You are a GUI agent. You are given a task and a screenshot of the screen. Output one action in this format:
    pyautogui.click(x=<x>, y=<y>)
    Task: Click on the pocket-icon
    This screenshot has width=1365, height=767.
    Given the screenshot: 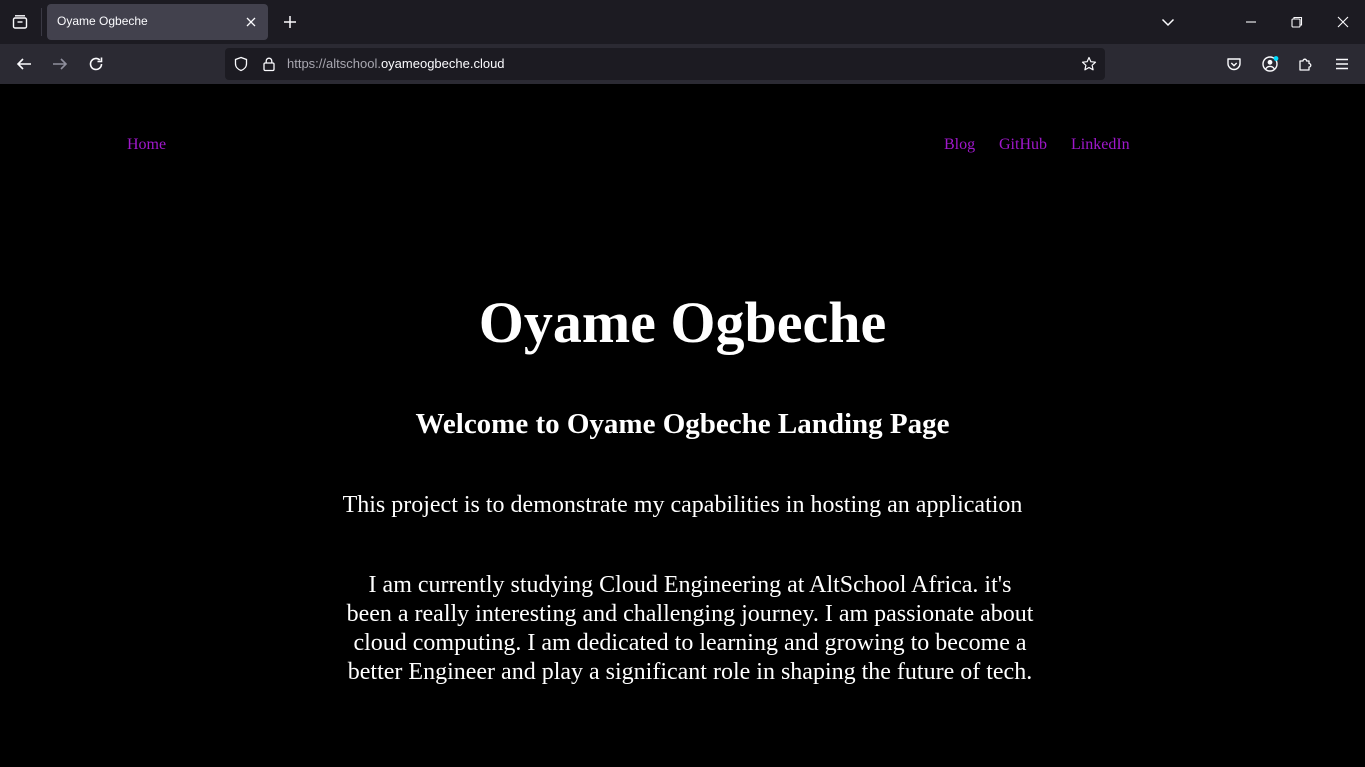 What is the action you would take?
    pyautogui.click(x=1234, y=64)
    